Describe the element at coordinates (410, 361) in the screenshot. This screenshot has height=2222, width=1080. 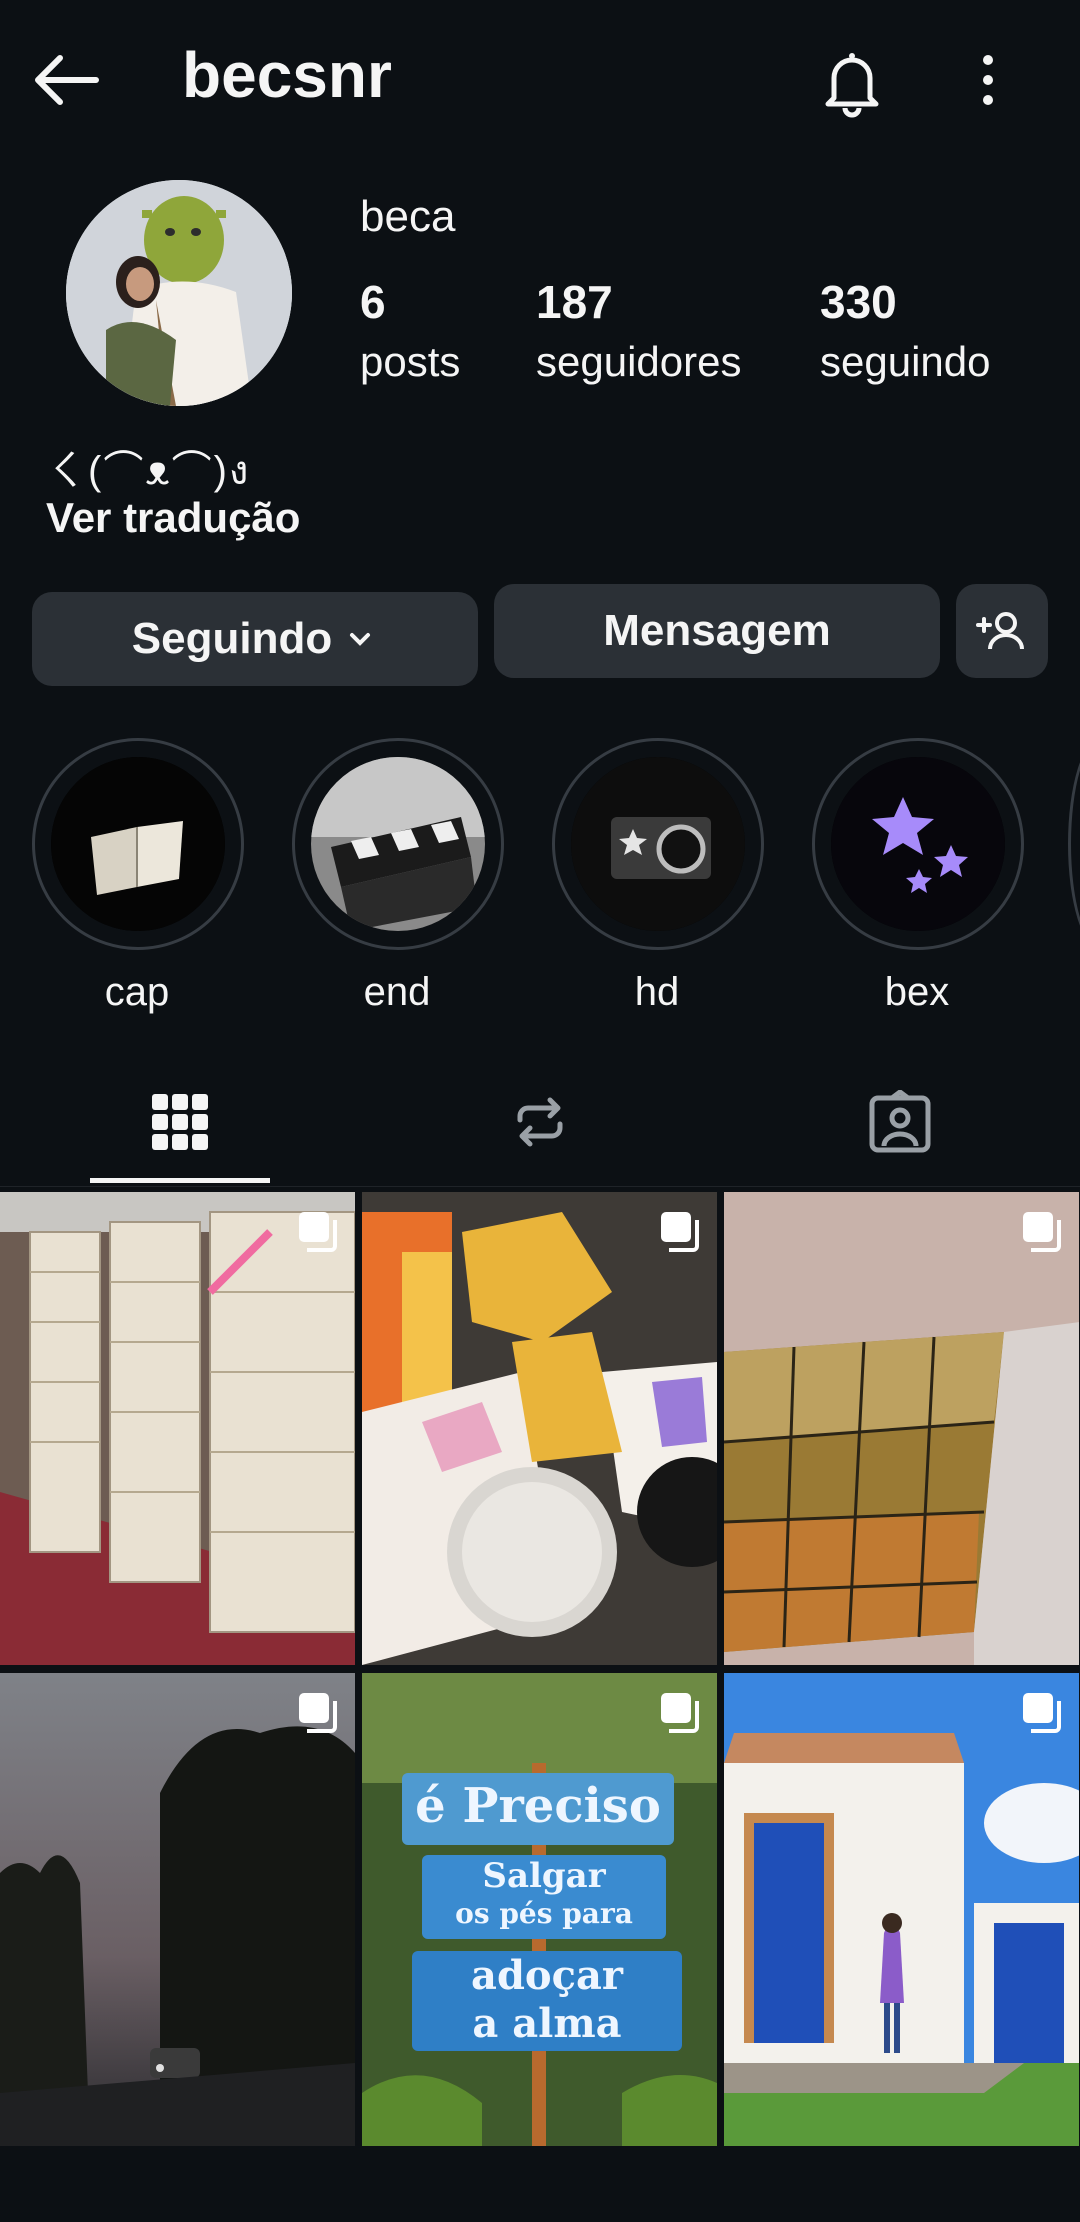
I see `stat-posts-label: posts` at that location.